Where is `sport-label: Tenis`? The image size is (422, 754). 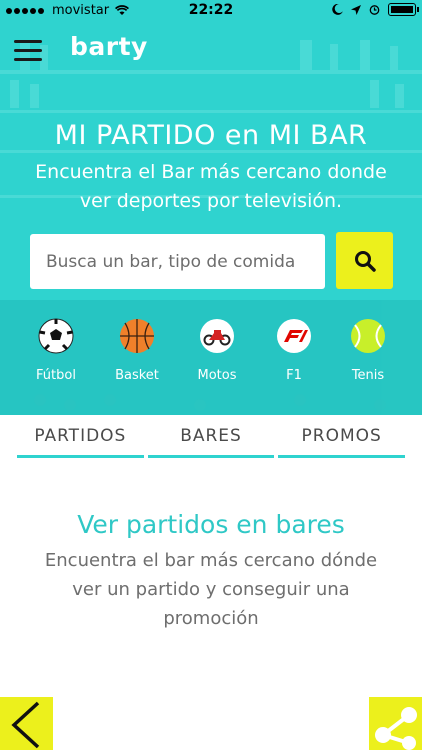 sport-label: Tenis is located at coordinates (368, 375).